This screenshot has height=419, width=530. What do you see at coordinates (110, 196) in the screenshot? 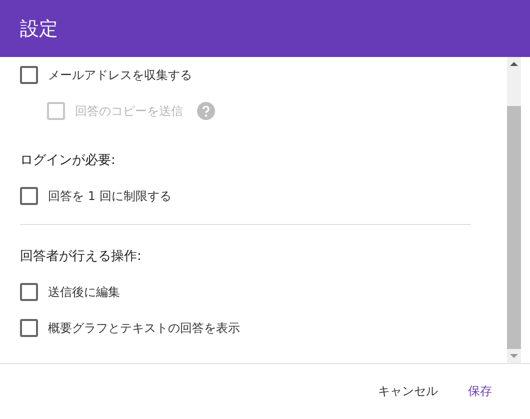
I see `checkbox-label: 回答を 1 回に制限する` at bounding box center [110, 196].